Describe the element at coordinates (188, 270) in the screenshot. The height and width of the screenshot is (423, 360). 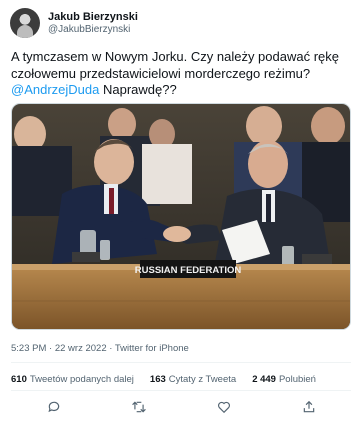
I see `placard-text: RUSSIAN FEDERATION` at that location.